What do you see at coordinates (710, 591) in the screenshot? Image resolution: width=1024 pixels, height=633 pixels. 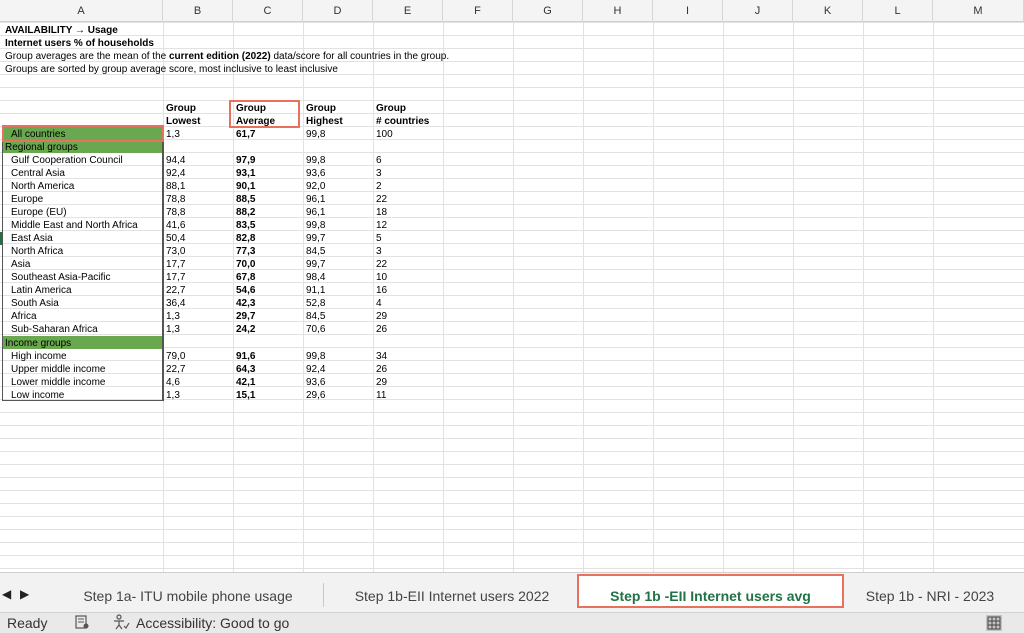 I see `tab-step-1b-eii-avg: Step 1b -EII Internet users avg` at bounding box center [710, 591].